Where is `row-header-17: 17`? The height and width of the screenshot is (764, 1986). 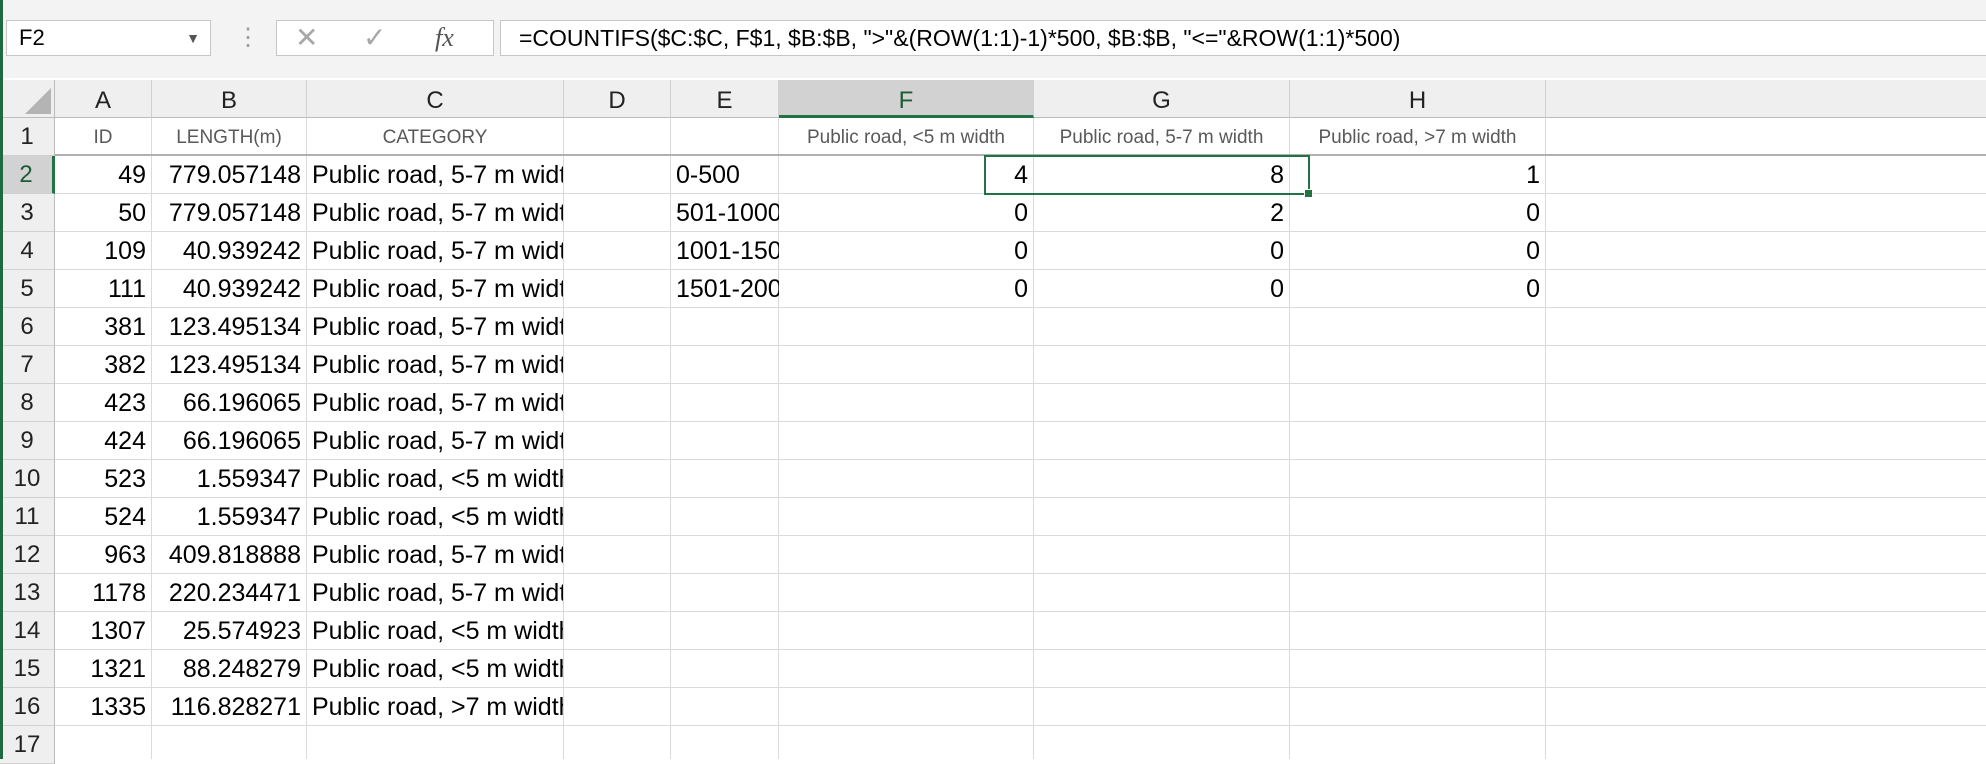 row-header-17: 17 is located at coordinates (27, 745).